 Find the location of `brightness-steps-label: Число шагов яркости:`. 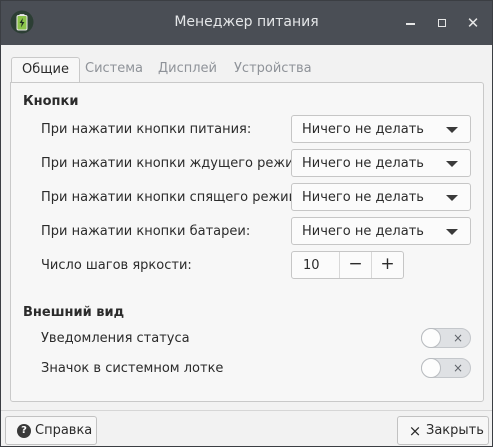

brightness-steps-label: Число шагов яркости: is located at coordinates (116, 265).